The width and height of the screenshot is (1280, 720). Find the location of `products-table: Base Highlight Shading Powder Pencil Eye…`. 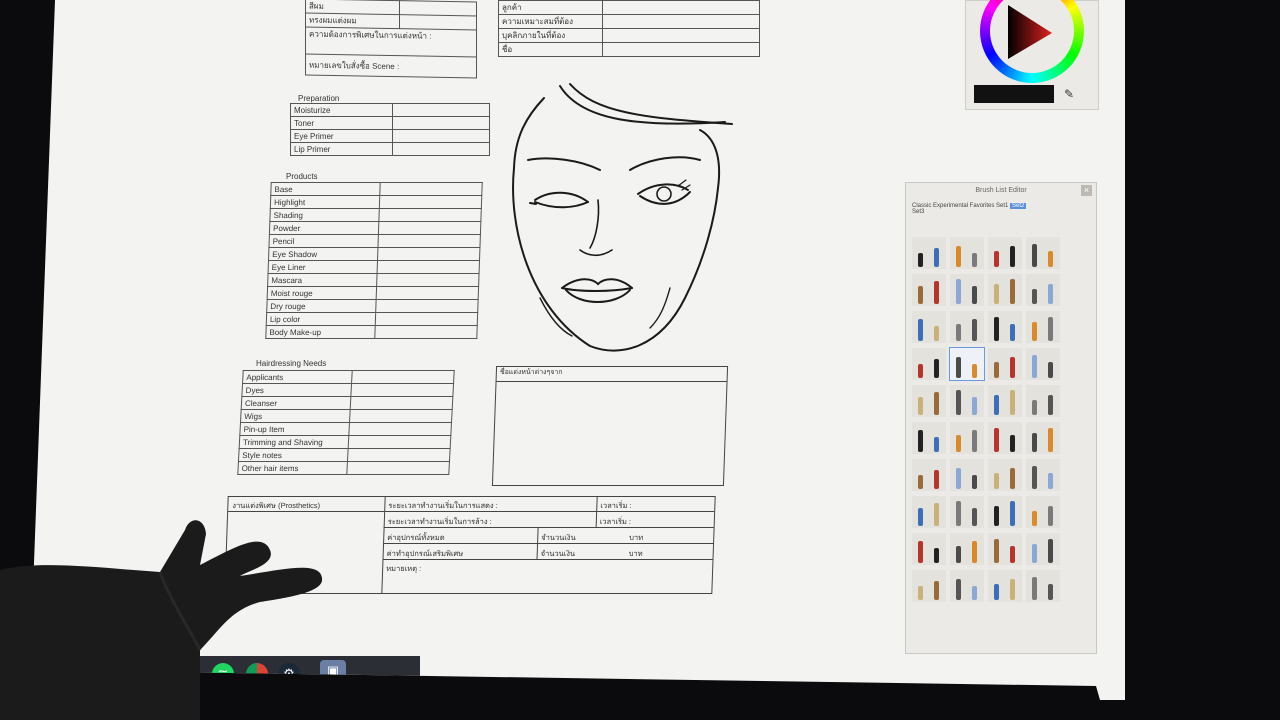

products-table: Base Highlight Shading Powder Pencil Eye… is located at coordinates (374, 260).